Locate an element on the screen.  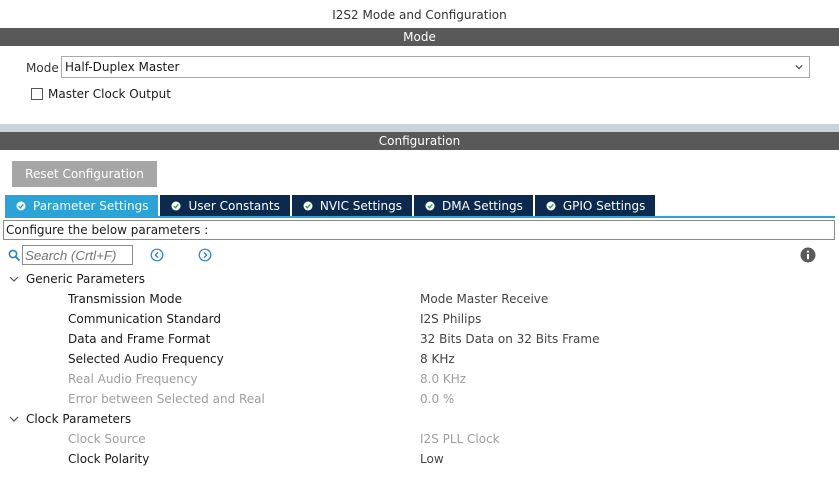
window-title: I2S2 Mode and Configuration is located at coordinates (419, 15).